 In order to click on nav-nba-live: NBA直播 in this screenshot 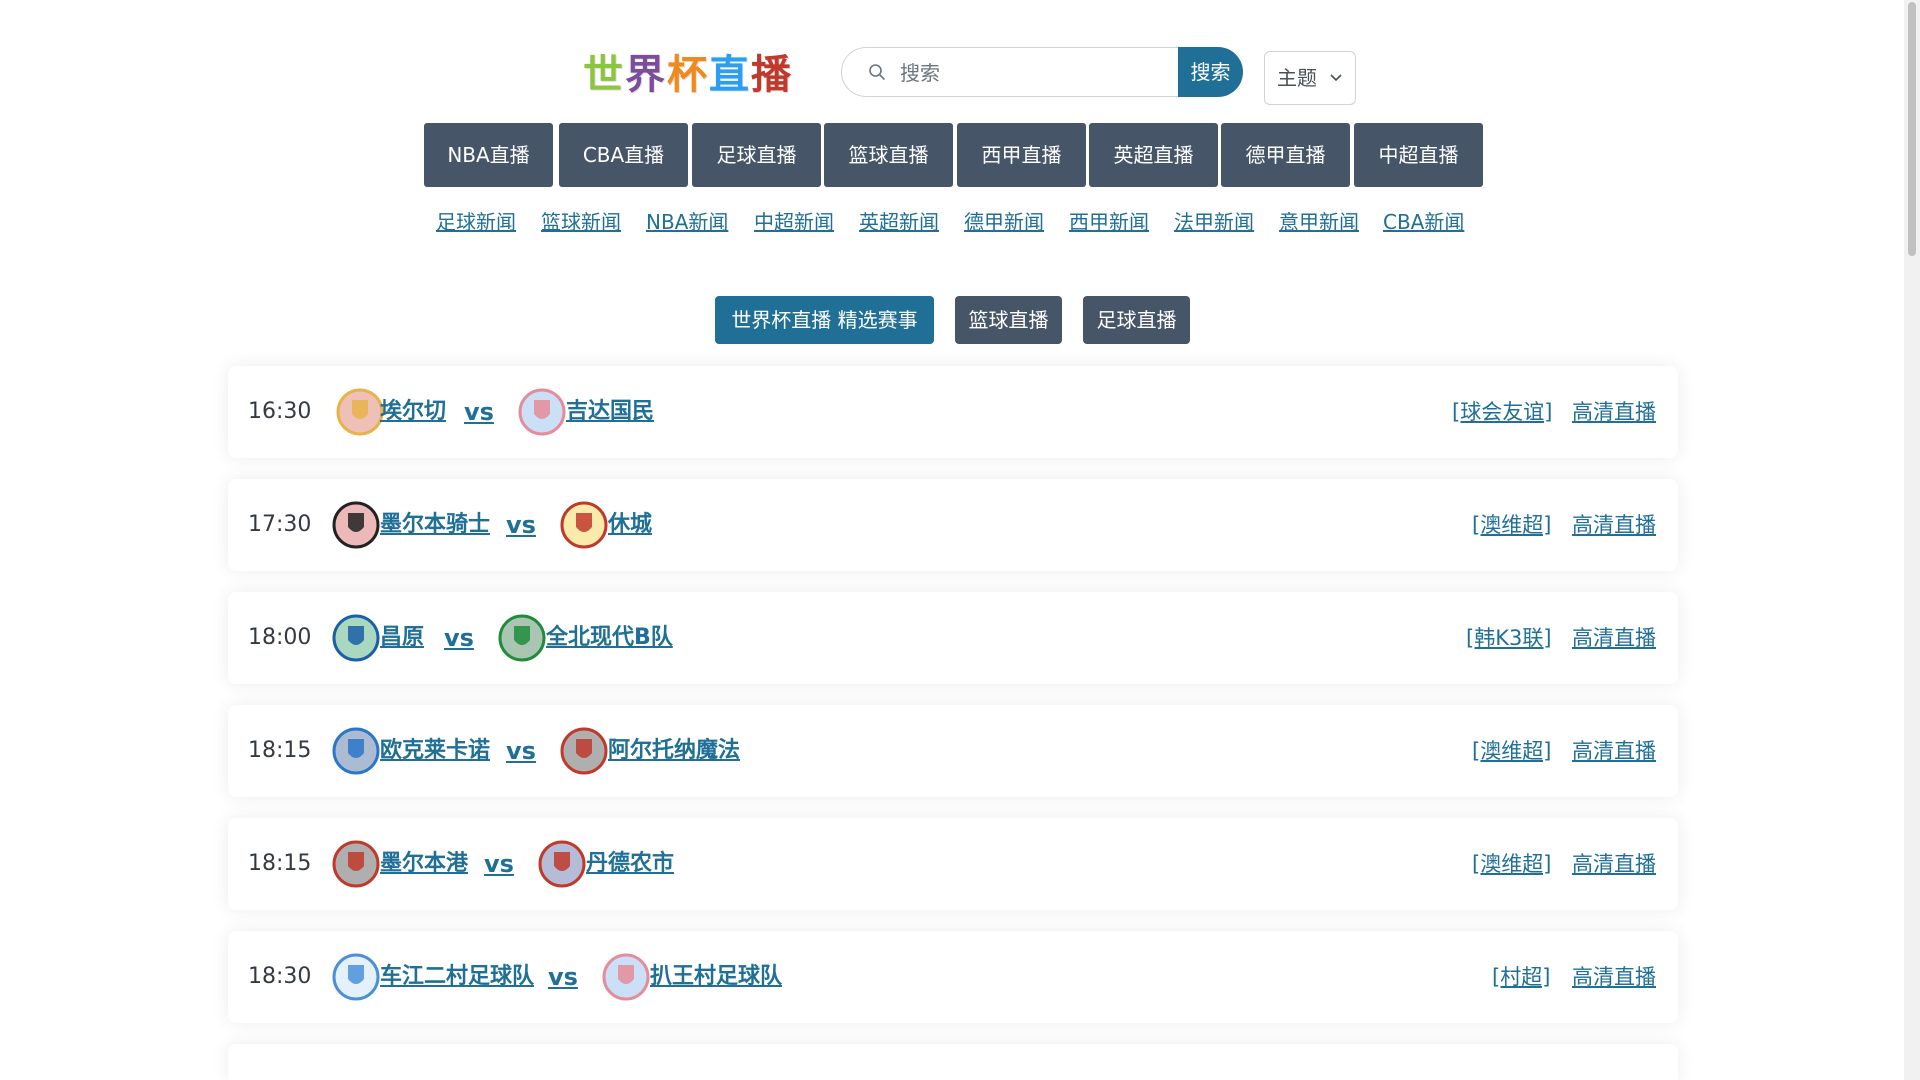, I will do `click(488, 155)`.